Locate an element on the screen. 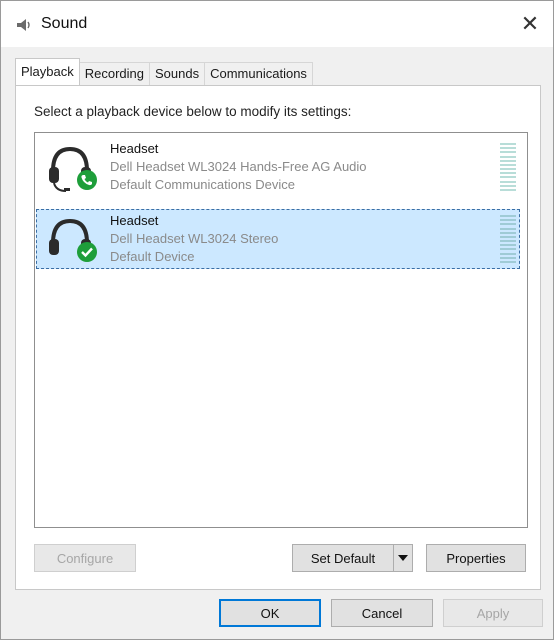 Image resolution: width=554 pixels, height=640 pixels. configure-label: Configure is located at coordinates (85, 558).